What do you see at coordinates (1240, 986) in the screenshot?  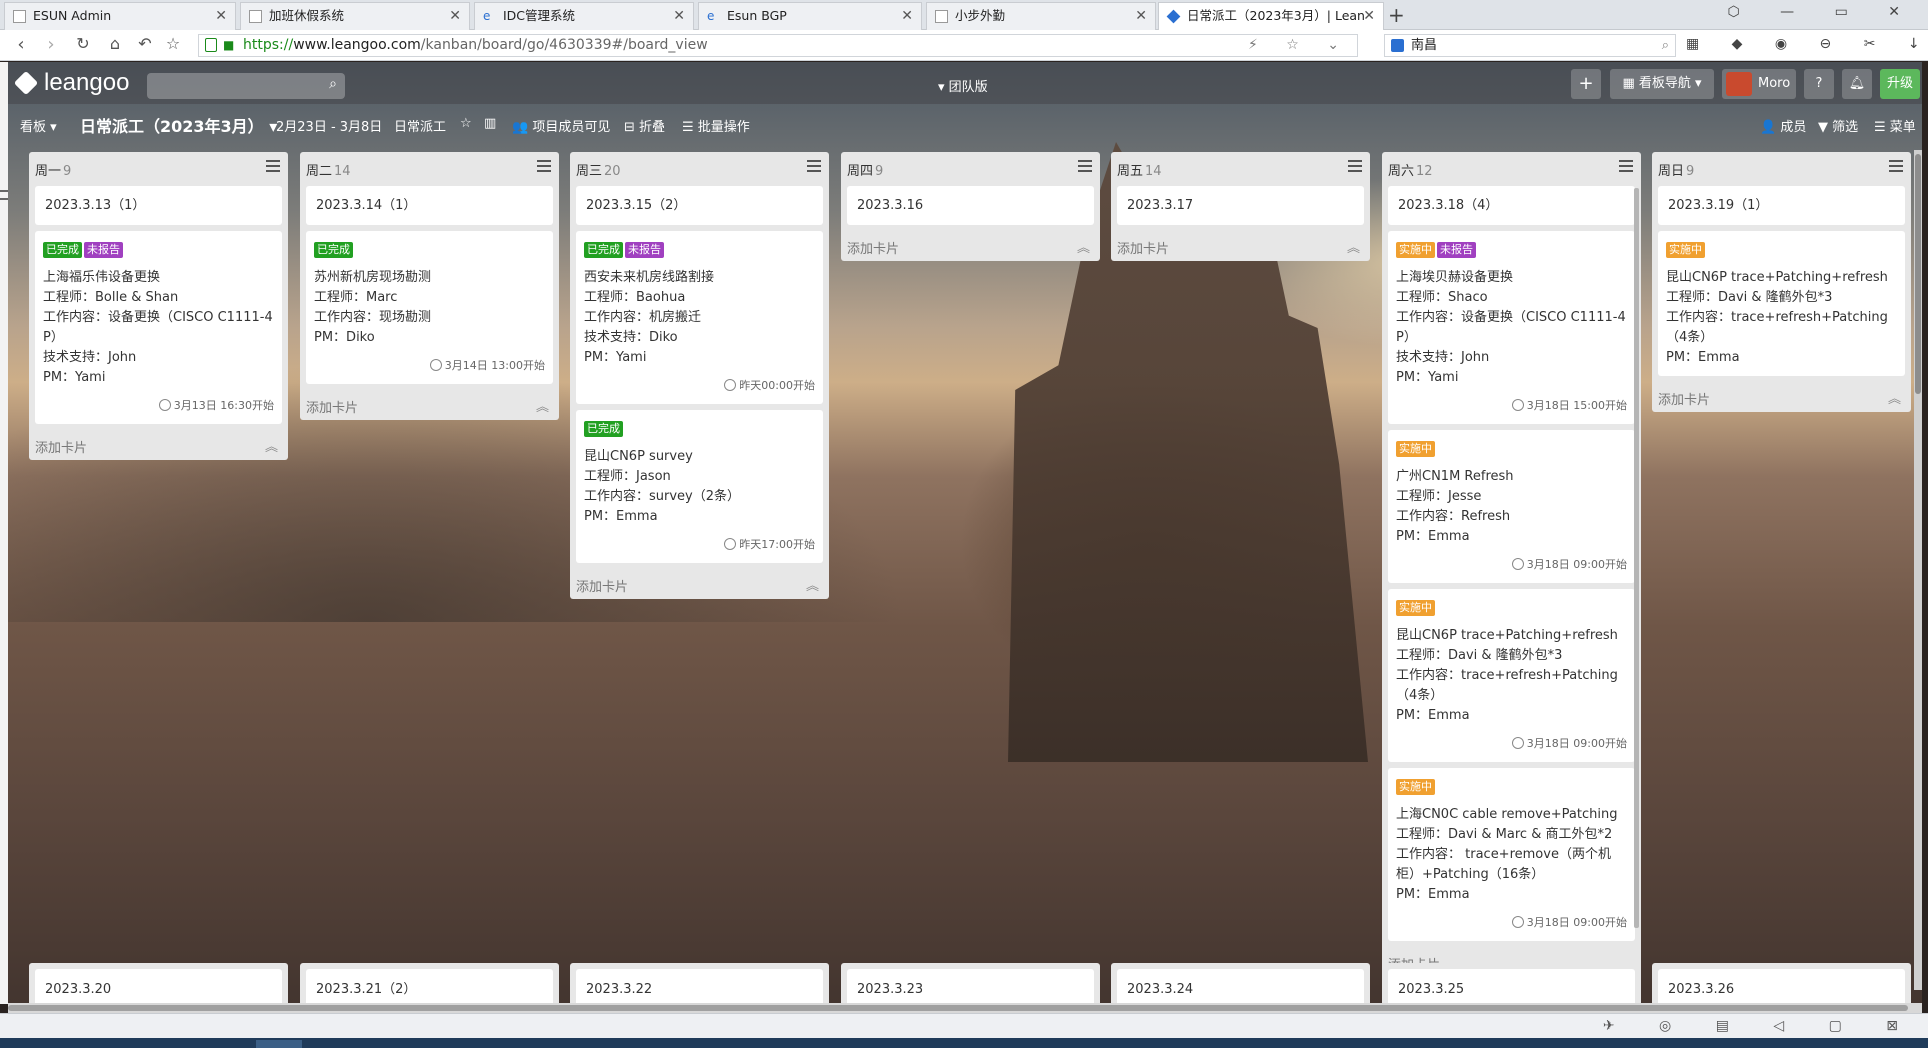 I see `list-title-card: 2023.3.24` at bounding box center [1240, 986].